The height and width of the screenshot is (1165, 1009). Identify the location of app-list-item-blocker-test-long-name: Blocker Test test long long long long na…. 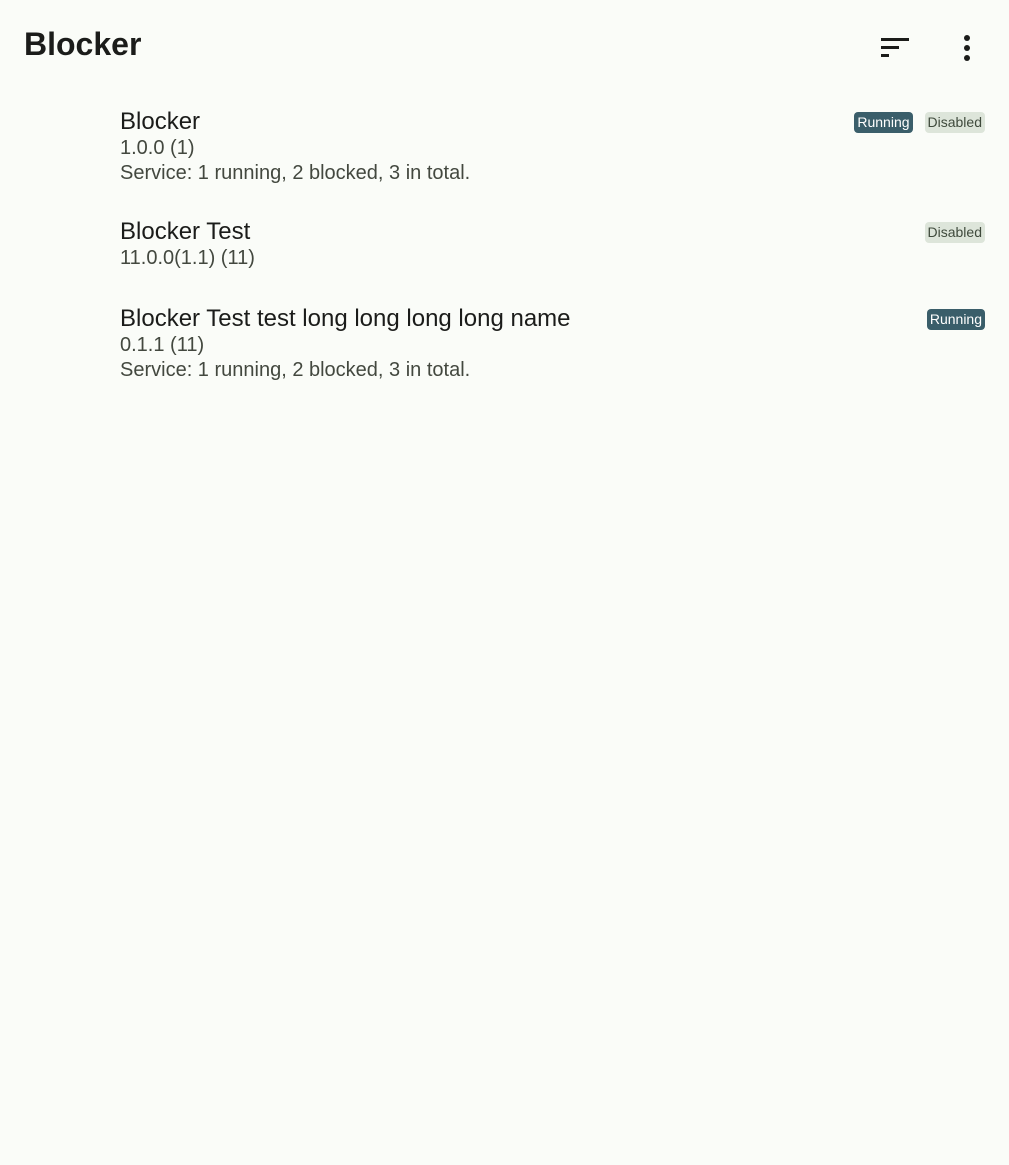
(504, 352).